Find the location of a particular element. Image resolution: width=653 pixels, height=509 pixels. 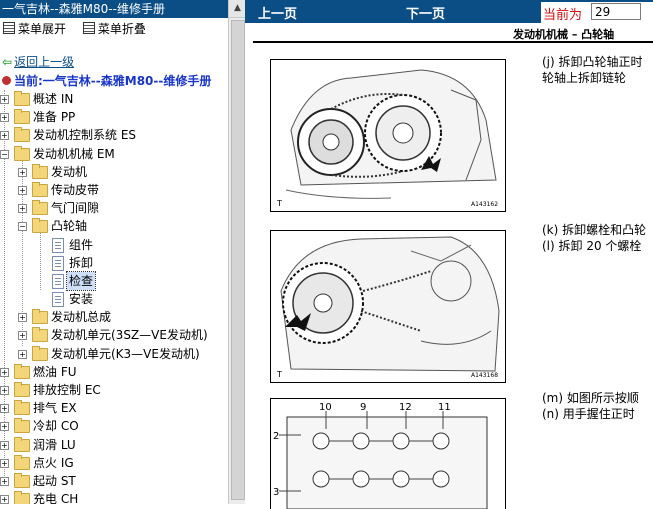

bolt-number: 12 is located at coordinates (405, 407).